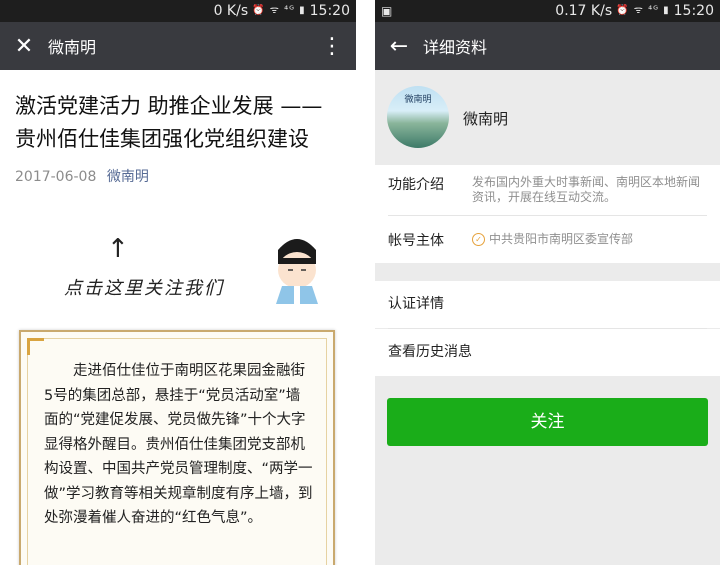 This screenshot has width=720, height=565. I want to click on owner-value: 中共贵阳市南明区委宣传部, so click(561, 239).